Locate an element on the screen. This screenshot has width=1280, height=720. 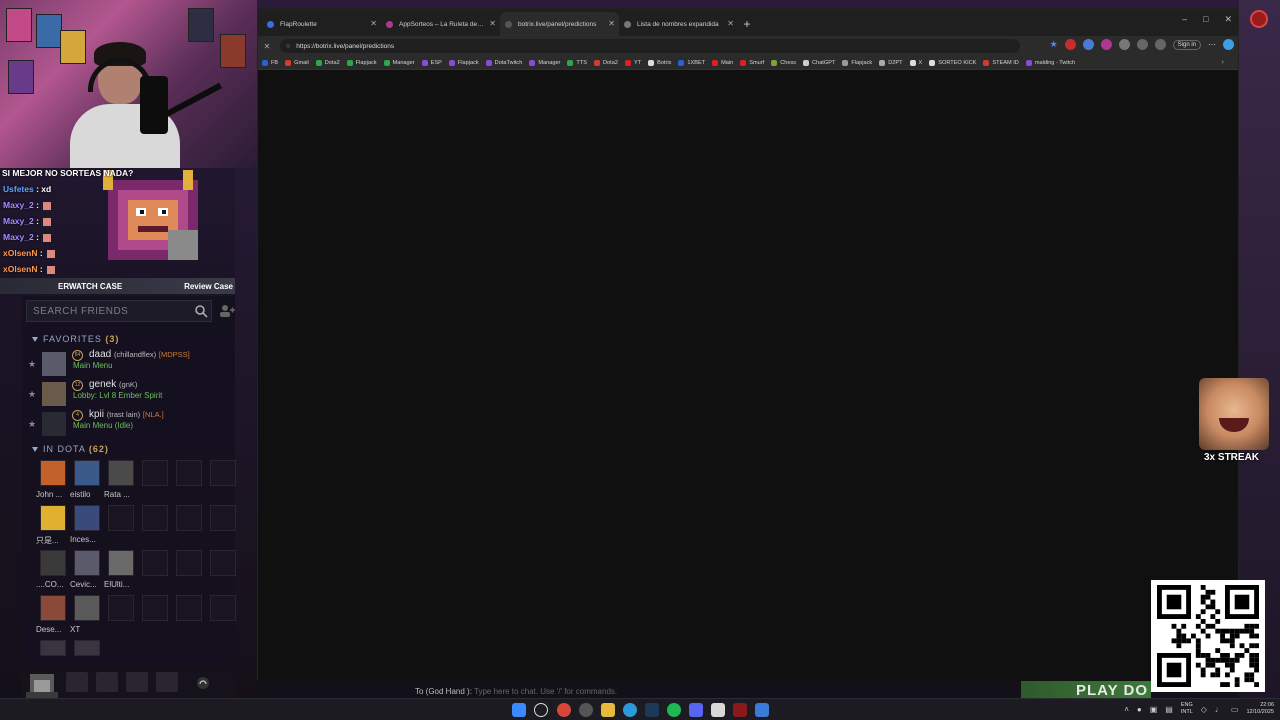
browser-tab: AppSorteos – La Ruleta de la Sue ✕ is located at coordinates (440, 24).